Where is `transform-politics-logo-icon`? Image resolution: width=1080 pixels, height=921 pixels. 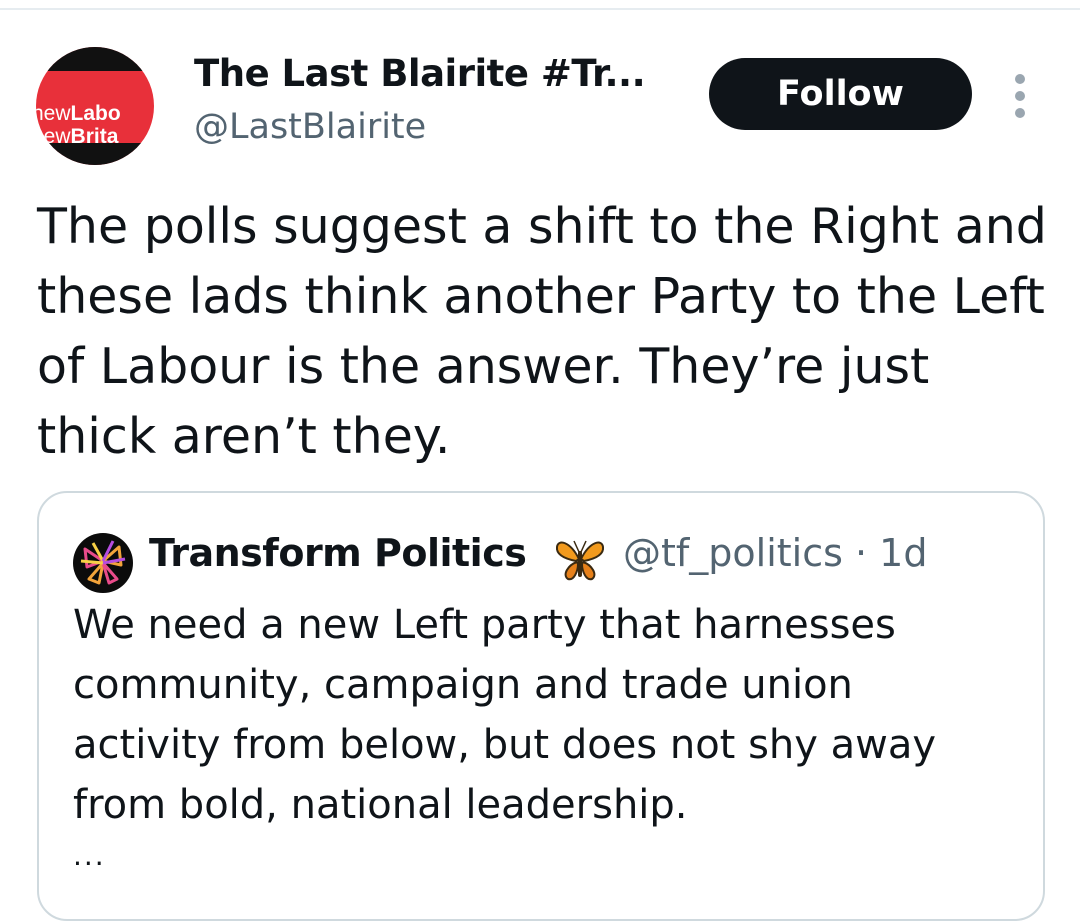
transform-politics-logo-icon is located at coordinates (103, 562).